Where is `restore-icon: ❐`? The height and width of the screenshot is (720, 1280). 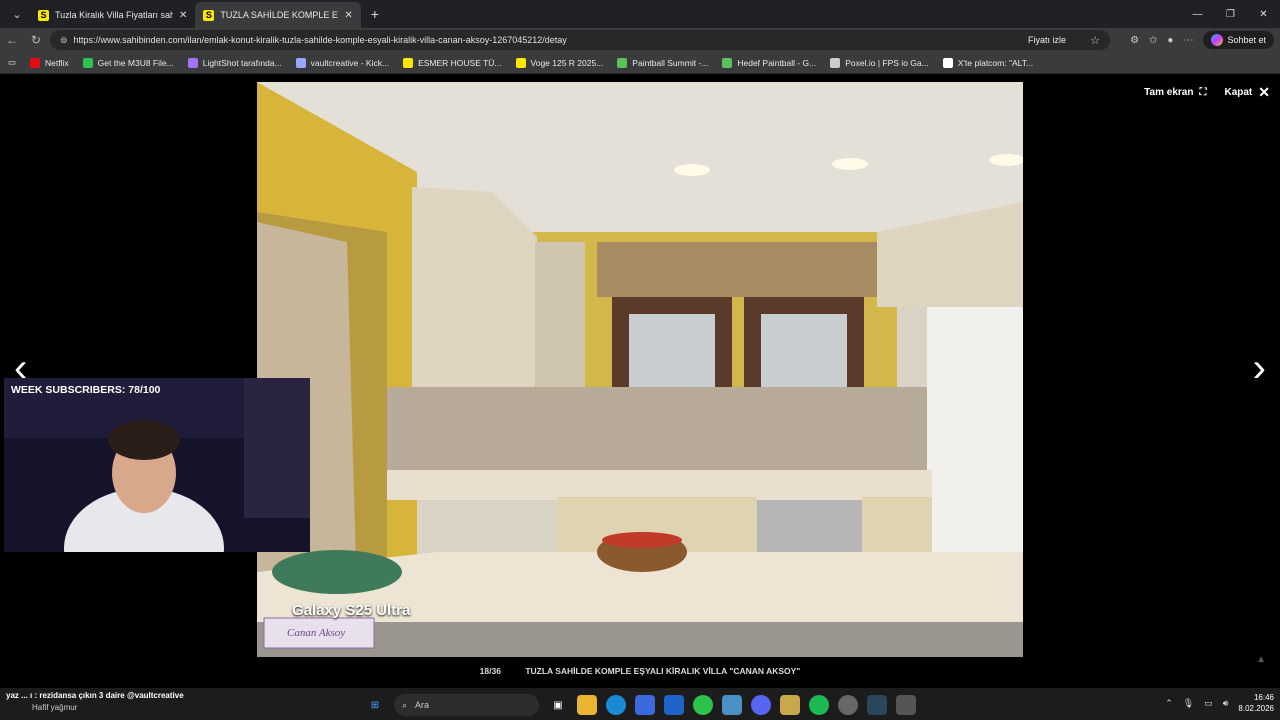 restore-icon: ❐ is located at coordinates (1230, 14).